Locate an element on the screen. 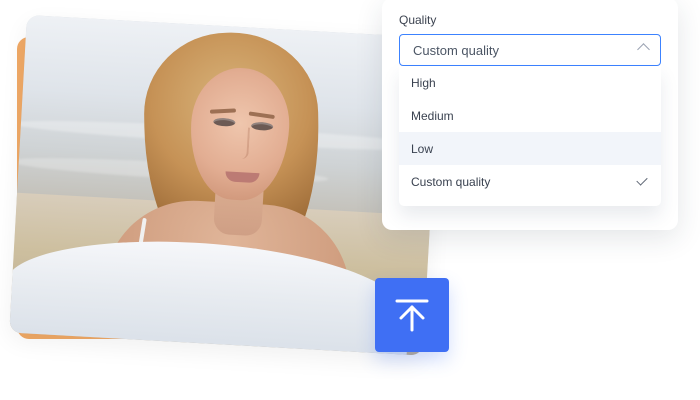 The height and width of the screenshot is (400, 700). quality-option-label: Custom quality is located at coordinates (451, 181).